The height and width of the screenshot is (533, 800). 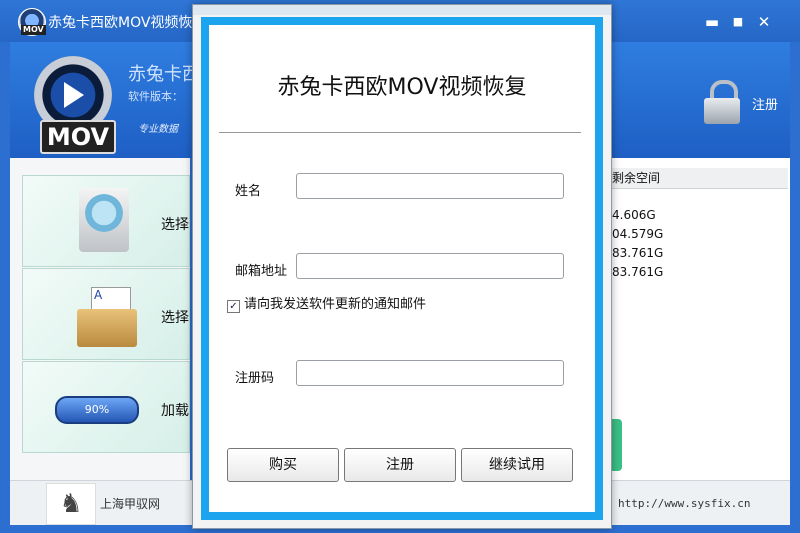 I want to click on buy-button: 购买, so click(x=283, y=465).